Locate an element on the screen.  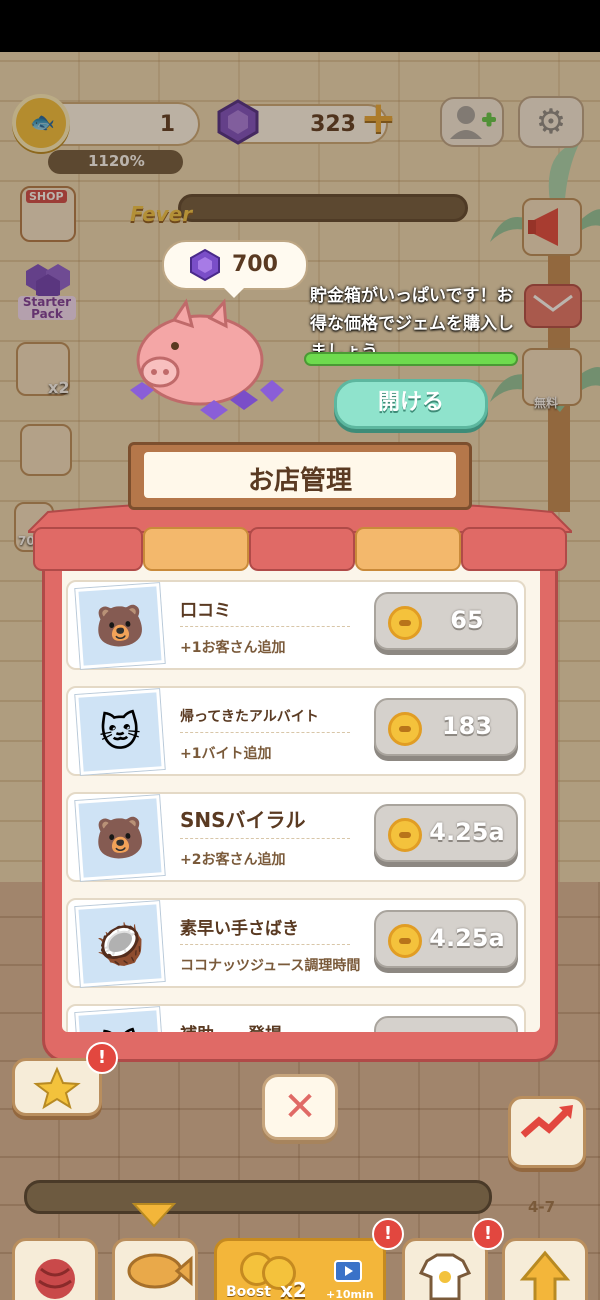
item-subtitle: ココナッツジュース調理時間 is located at coordinates (270, 966).